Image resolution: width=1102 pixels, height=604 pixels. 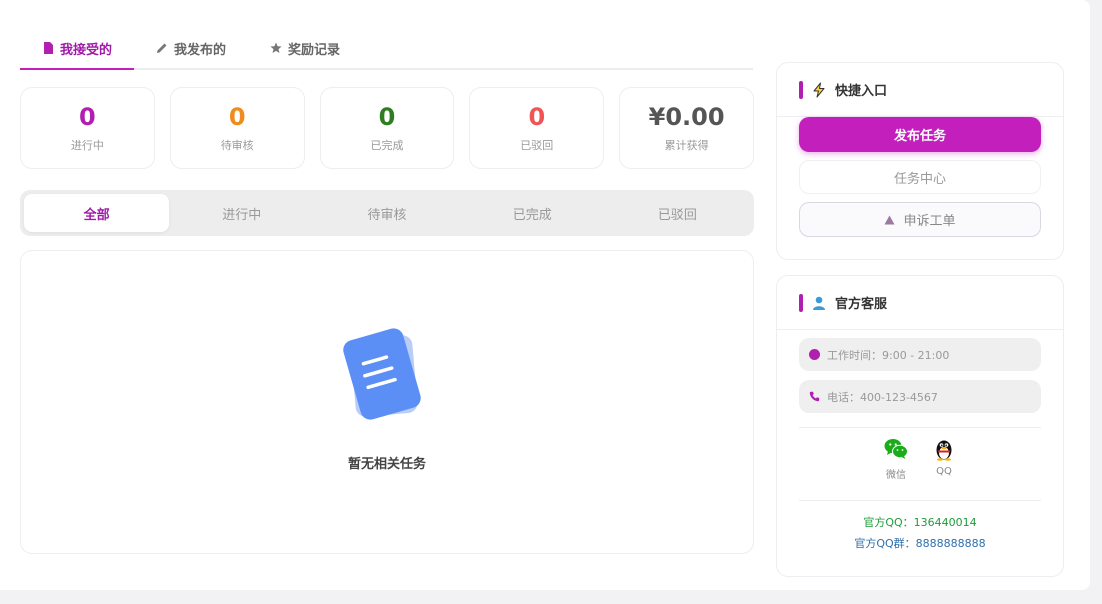 I want to click on wechat-label: 微信, so click(x=896, y=475).